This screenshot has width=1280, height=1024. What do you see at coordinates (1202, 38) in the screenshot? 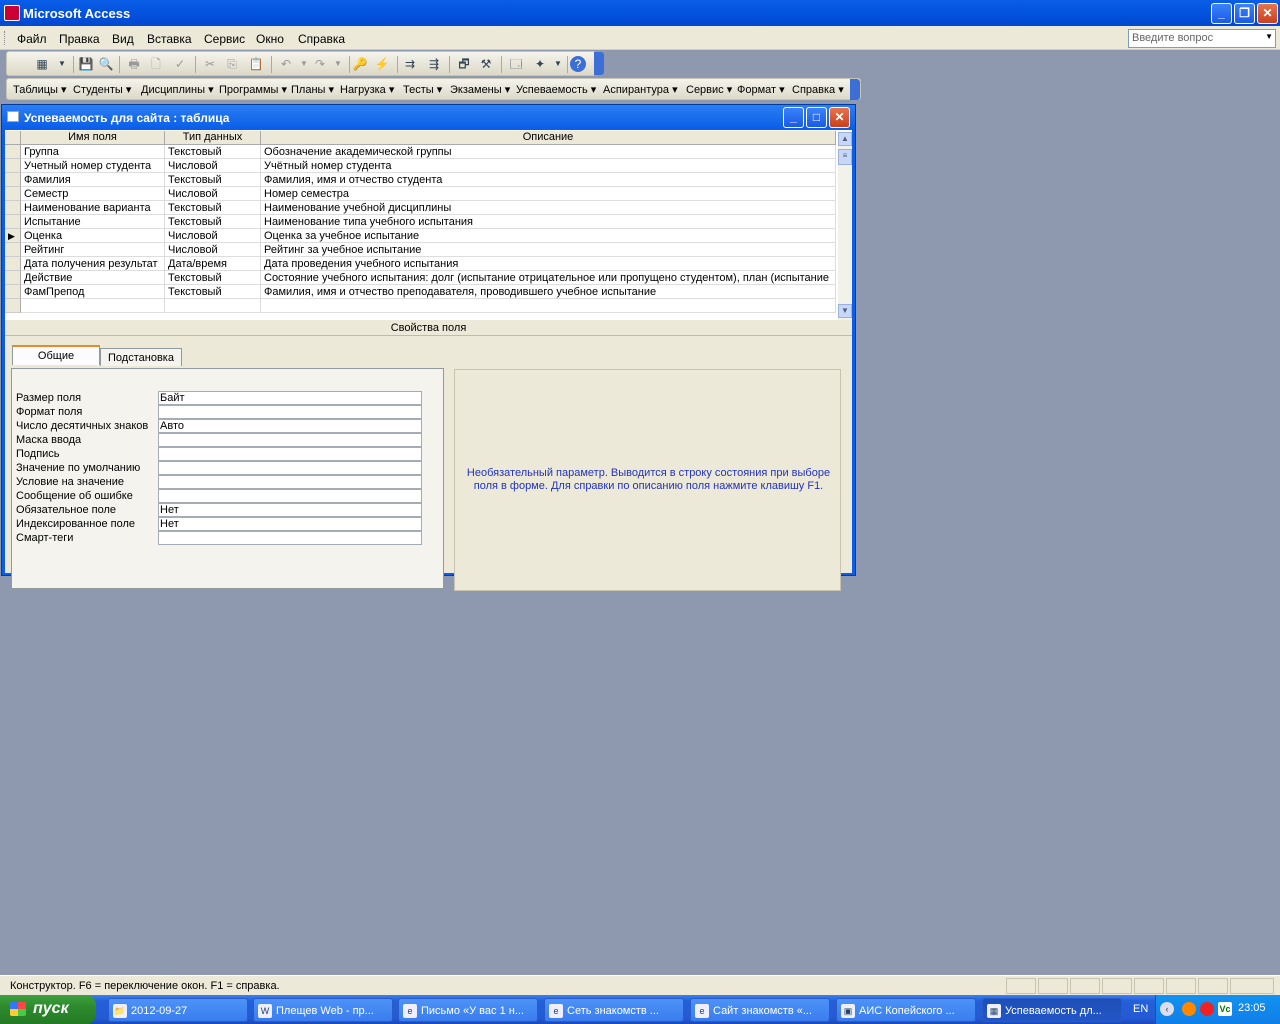
I see `ask-question-input: Введите вопрос ▼` at bounding box center [1202, 38].